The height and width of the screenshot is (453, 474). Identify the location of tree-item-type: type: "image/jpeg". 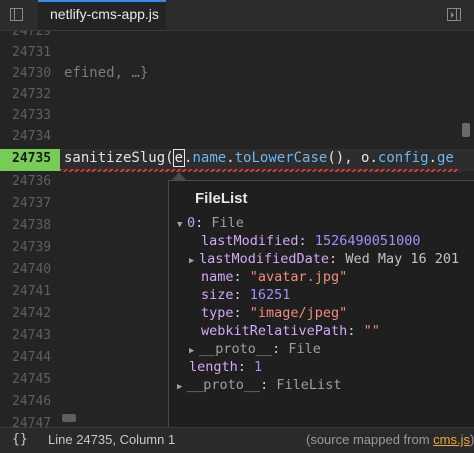
(274, 313).